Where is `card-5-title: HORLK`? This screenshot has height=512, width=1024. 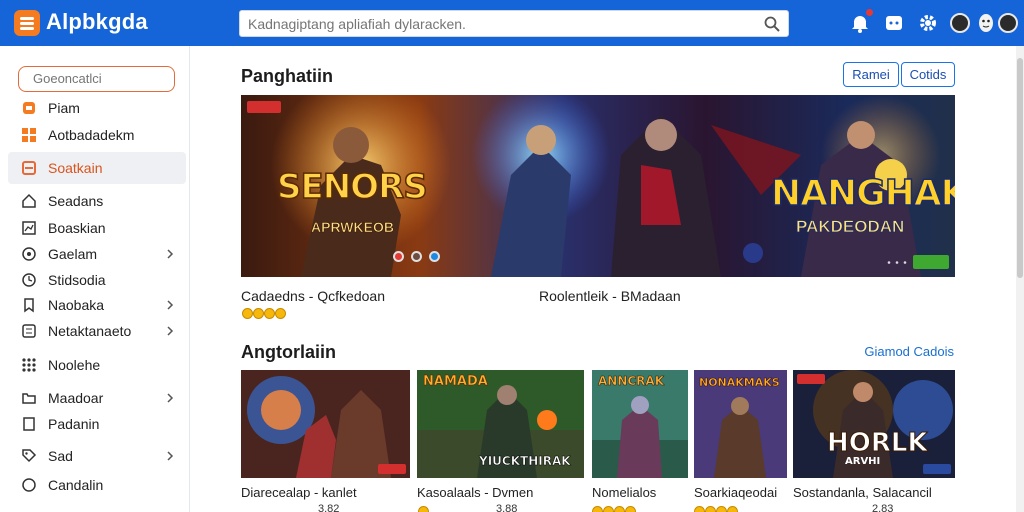
card-5-title: HORLK is located at coordinates (878, 443).